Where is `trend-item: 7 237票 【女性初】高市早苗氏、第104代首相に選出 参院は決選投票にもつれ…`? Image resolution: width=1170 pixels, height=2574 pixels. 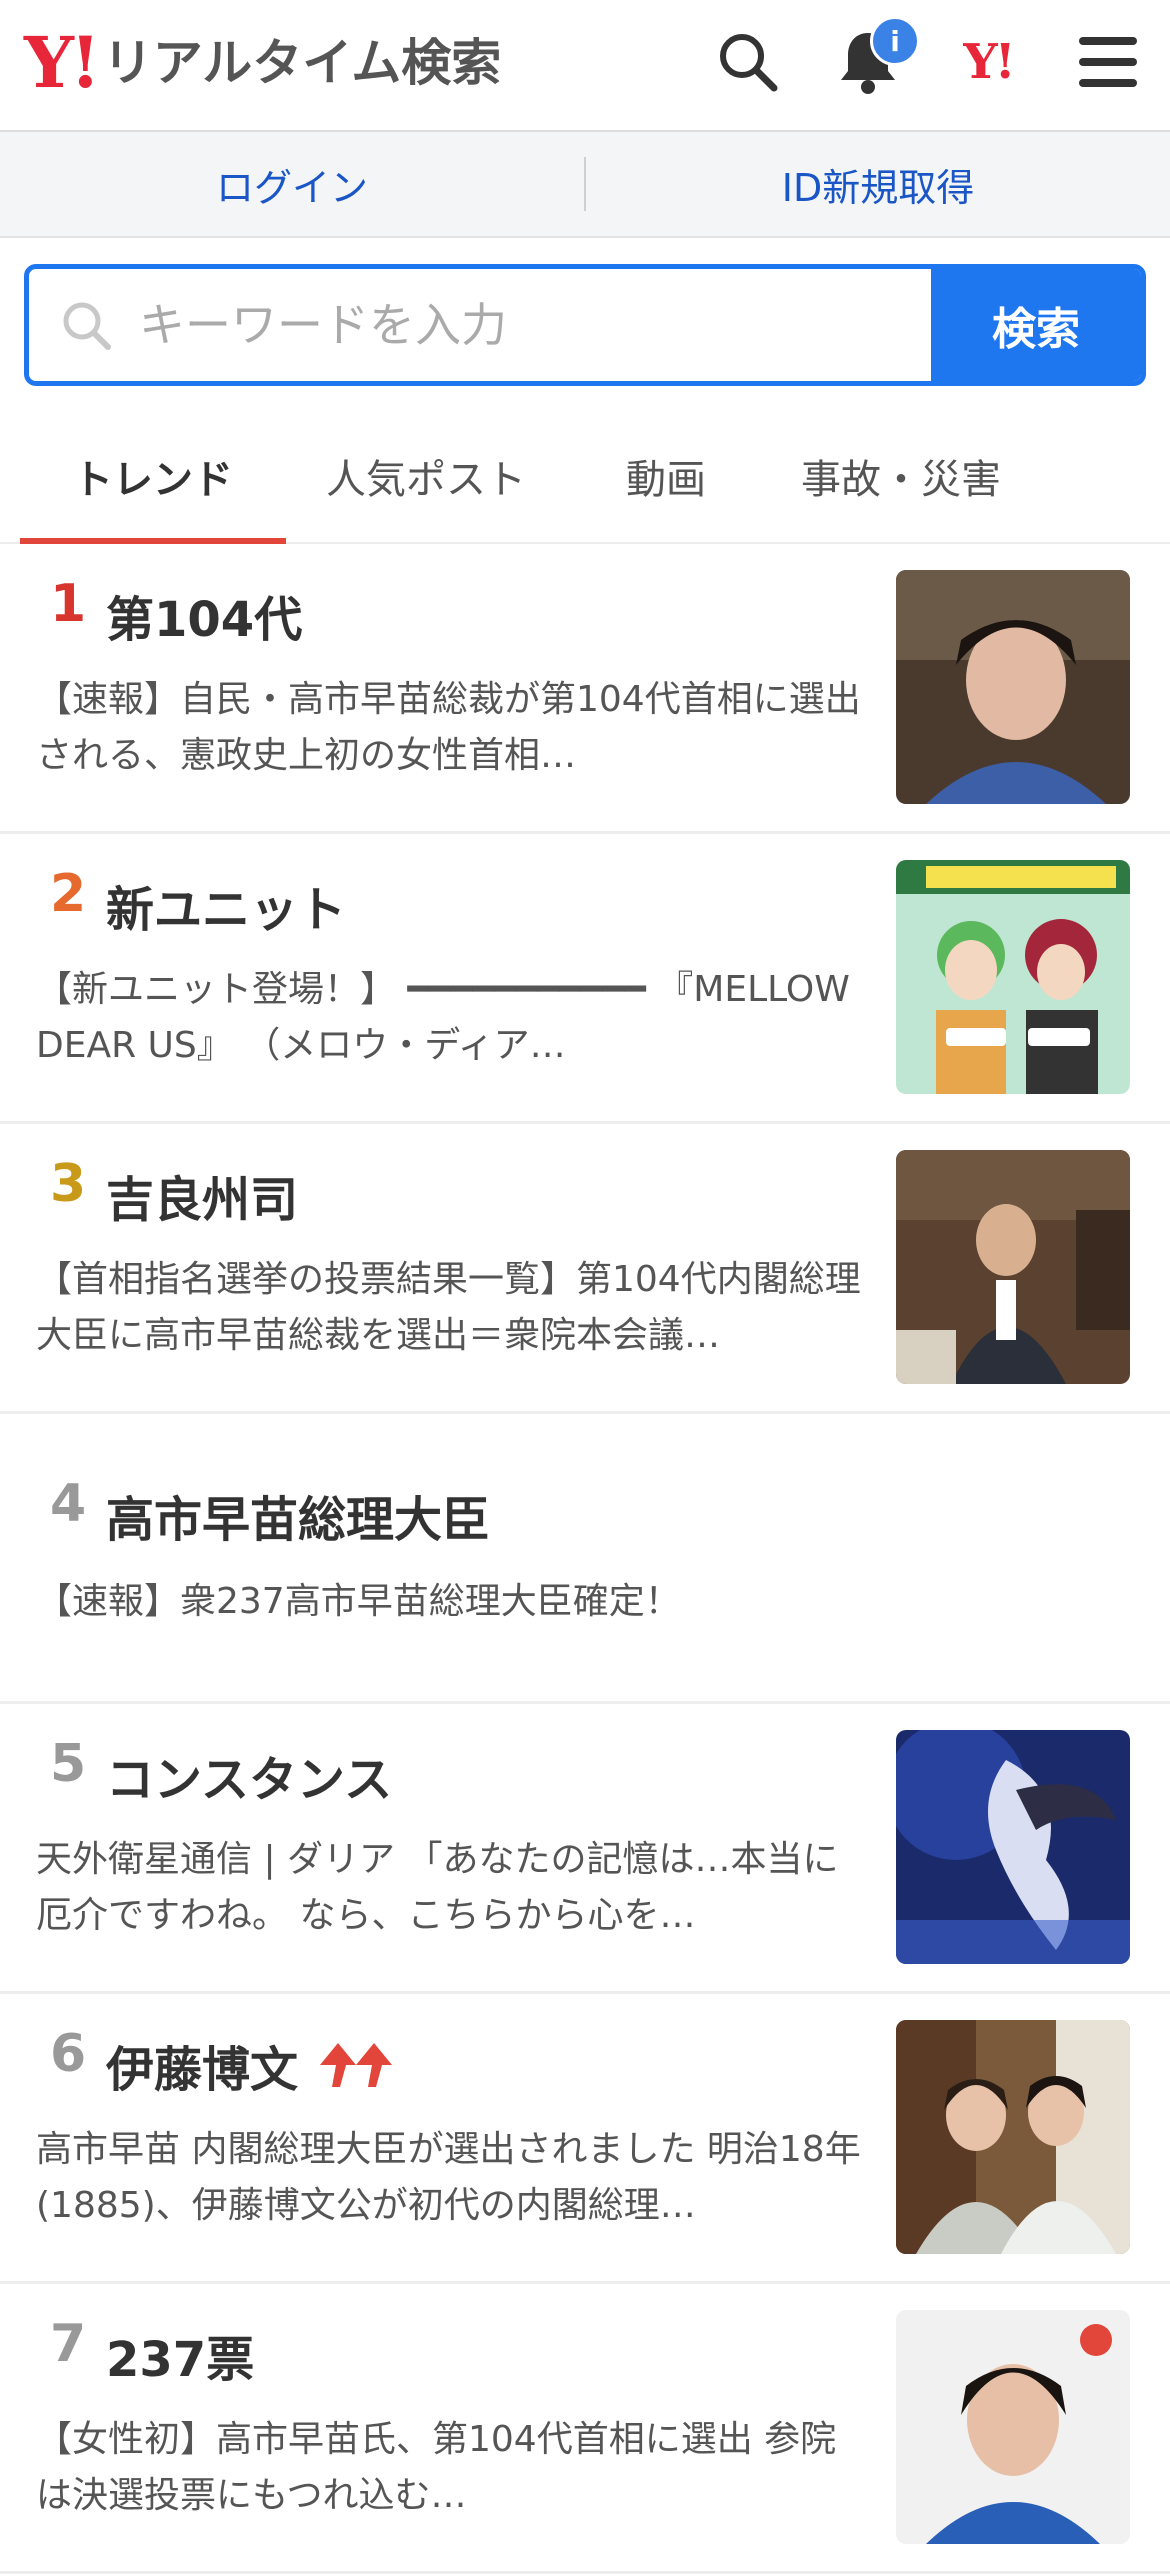 trend-item: 7 237票 【女性初】高市早苗氏、第104代首相に選出 参院は決選投票にもつれ… is located at coordinates (585, 2429).